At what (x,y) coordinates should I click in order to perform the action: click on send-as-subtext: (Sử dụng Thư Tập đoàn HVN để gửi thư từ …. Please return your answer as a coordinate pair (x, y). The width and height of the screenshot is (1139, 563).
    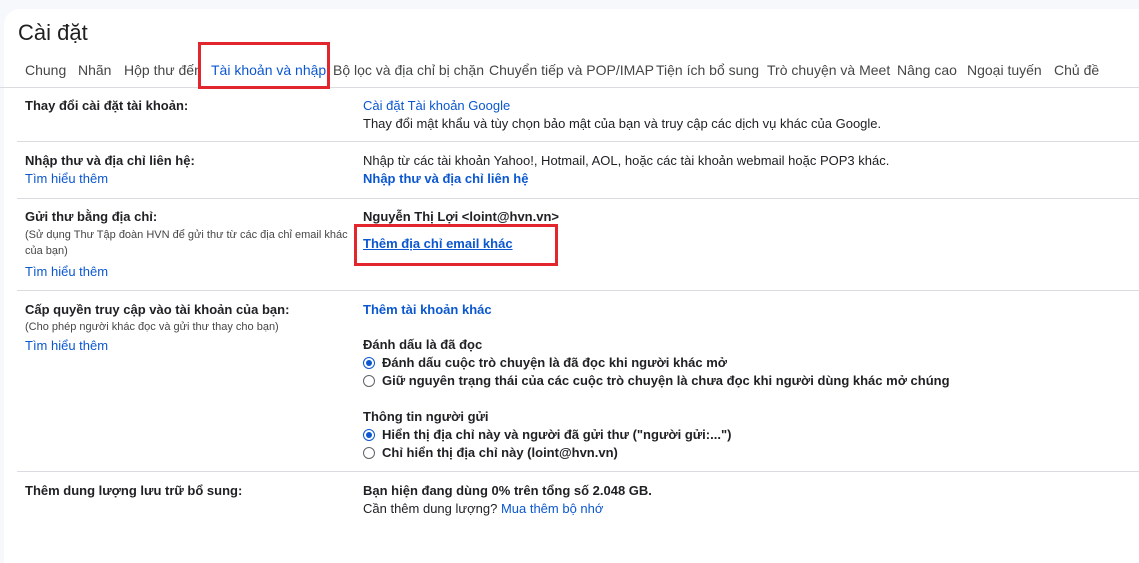
    Looking at the image, I should click on (186, 243).